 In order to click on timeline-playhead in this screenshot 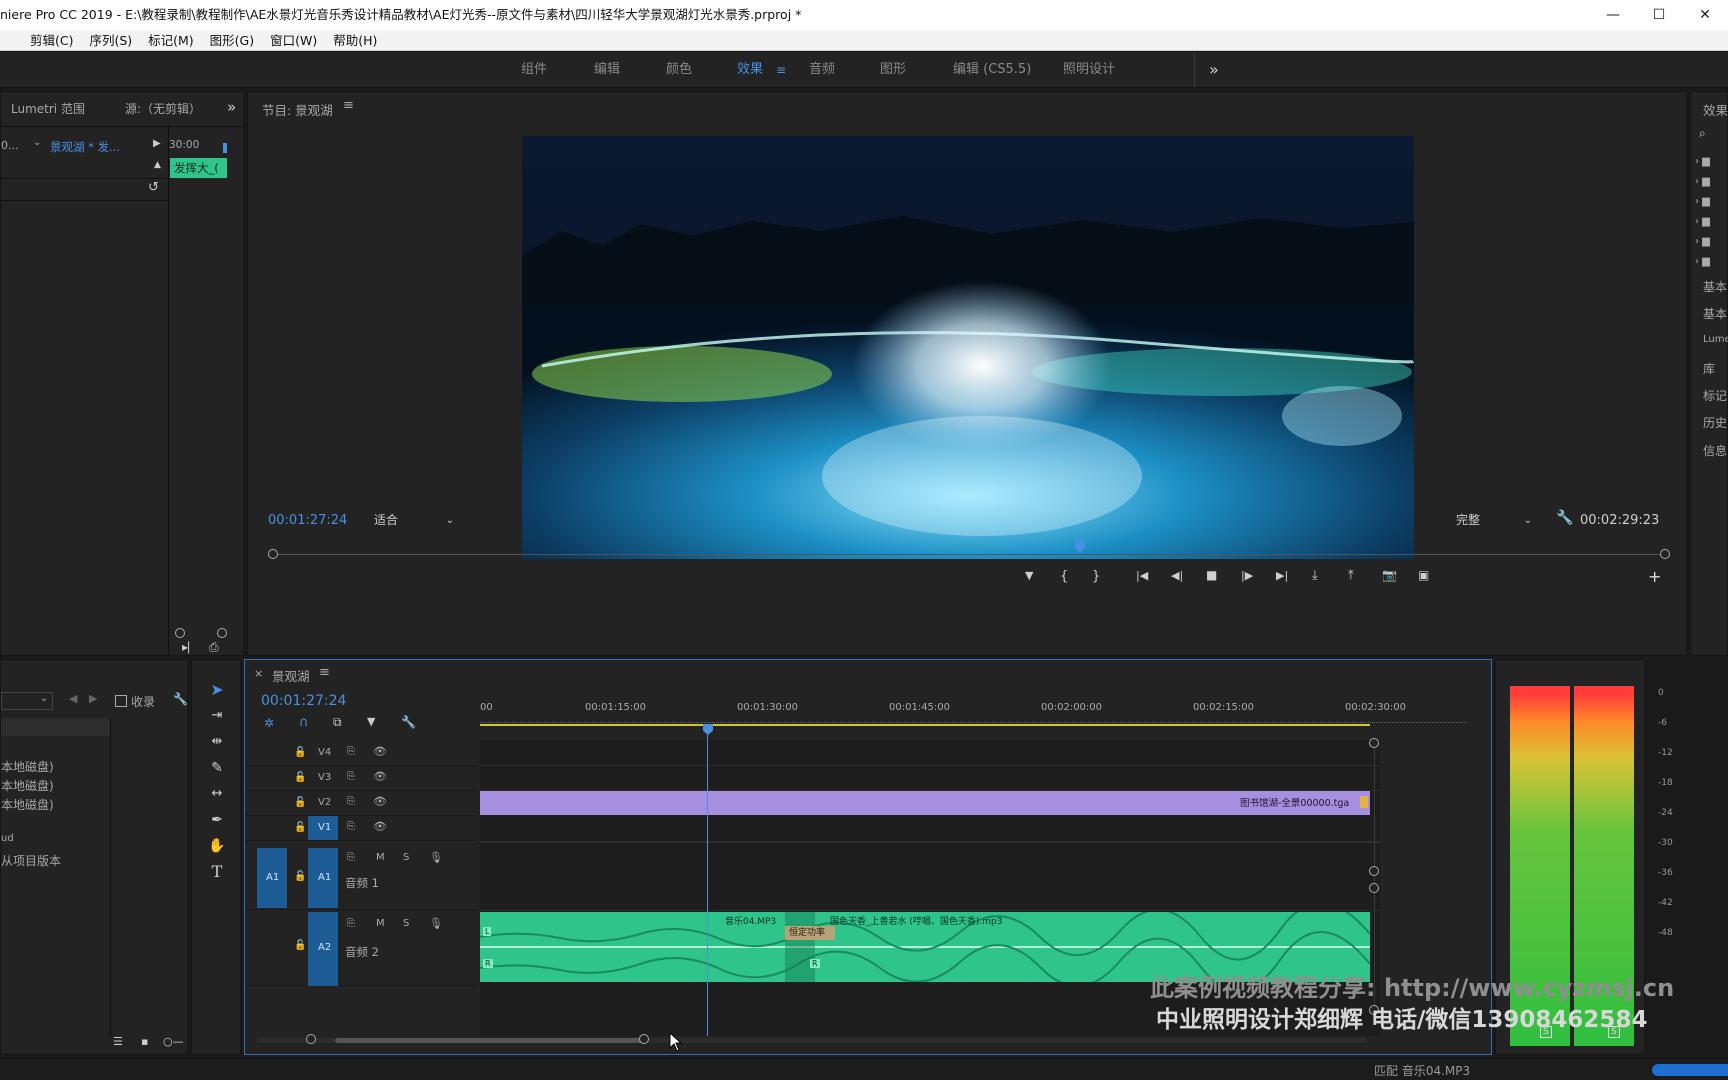, I will do `click(707, 882)`.